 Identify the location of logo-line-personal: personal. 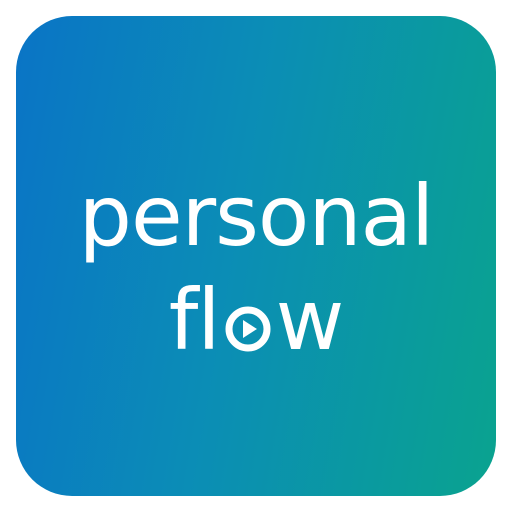
(256, 216).